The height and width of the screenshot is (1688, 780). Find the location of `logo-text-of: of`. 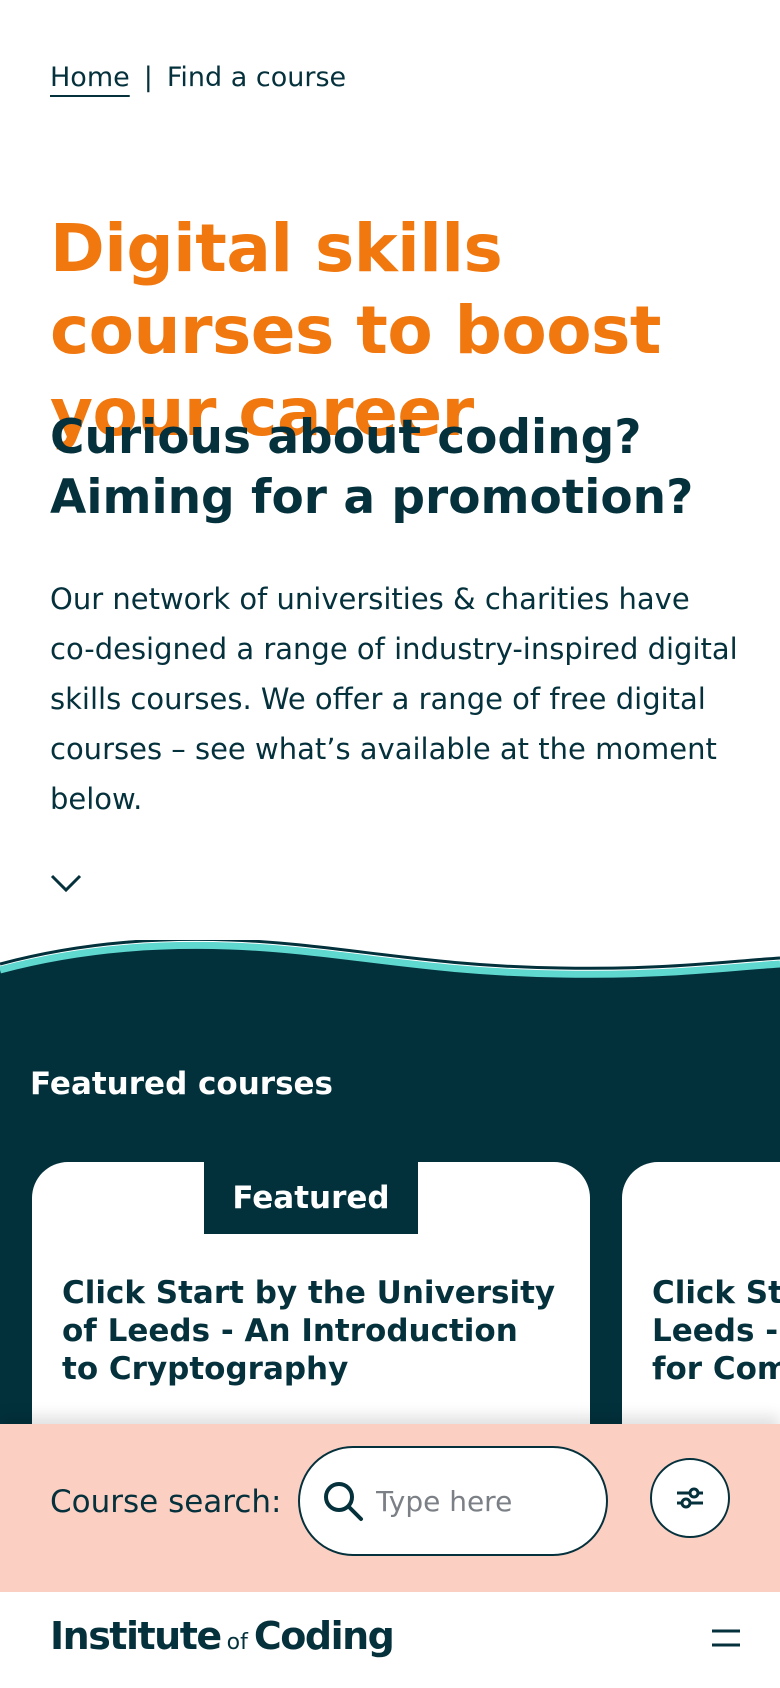

logo-text-of: of is located at coordinates (237, 1642).